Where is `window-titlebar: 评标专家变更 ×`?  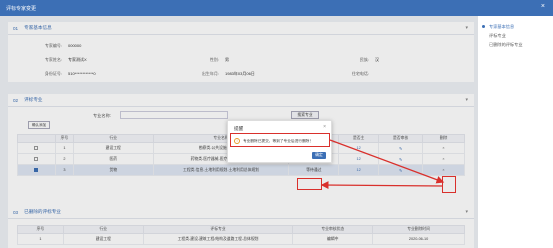
window-titlebar: 评标专家变更 × is located at coordinates (276, 8).